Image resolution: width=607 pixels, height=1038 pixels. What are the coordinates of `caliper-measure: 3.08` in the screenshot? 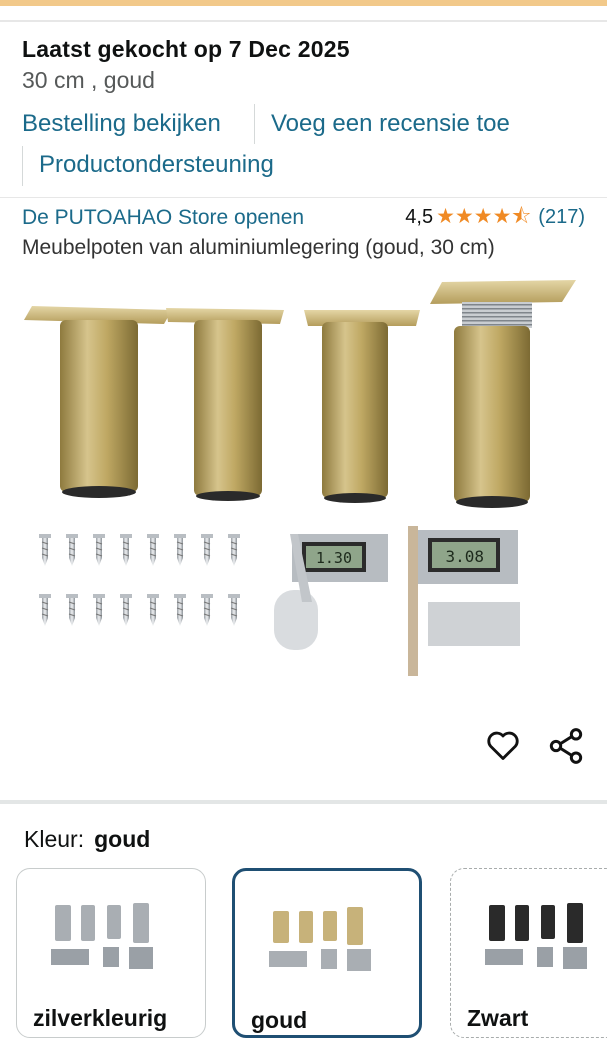 It's located at (464, 601).